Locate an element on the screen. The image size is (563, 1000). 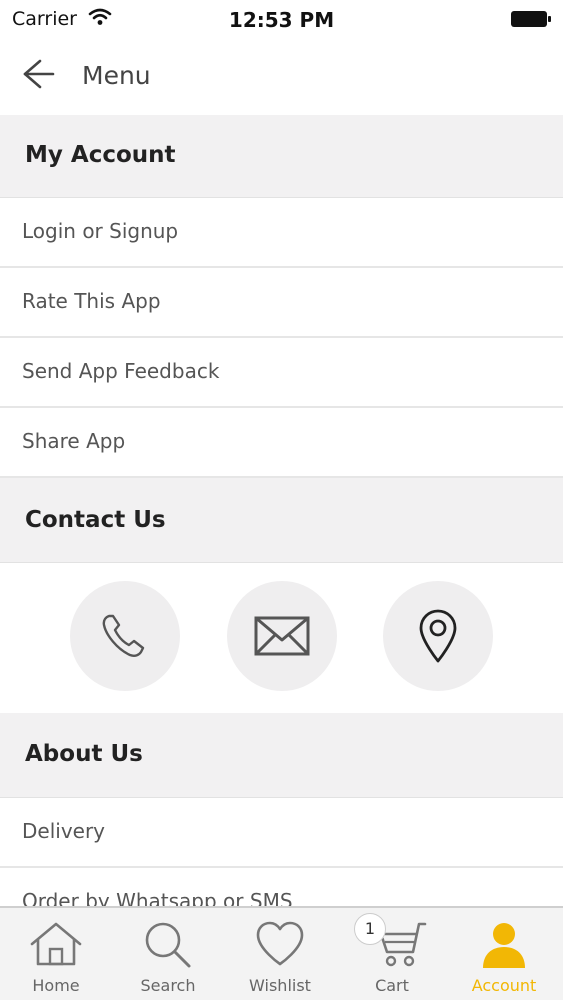
tab-label: Search is located at coordinates (168, 985).